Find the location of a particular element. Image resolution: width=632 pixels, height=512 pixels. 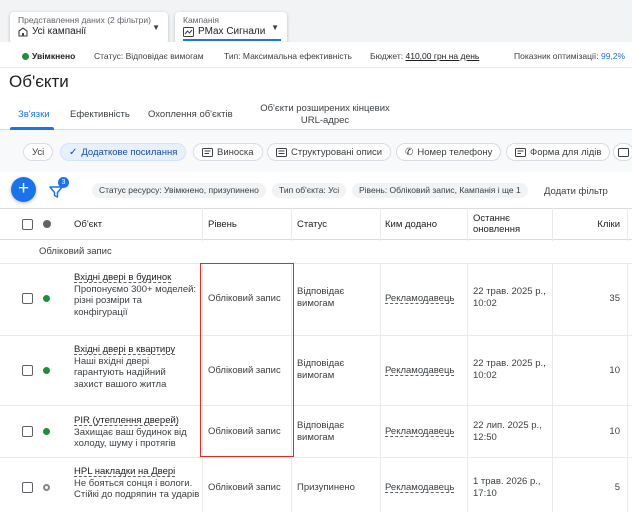

budget-label: Бюджет: is located at coordinates (387, 56).